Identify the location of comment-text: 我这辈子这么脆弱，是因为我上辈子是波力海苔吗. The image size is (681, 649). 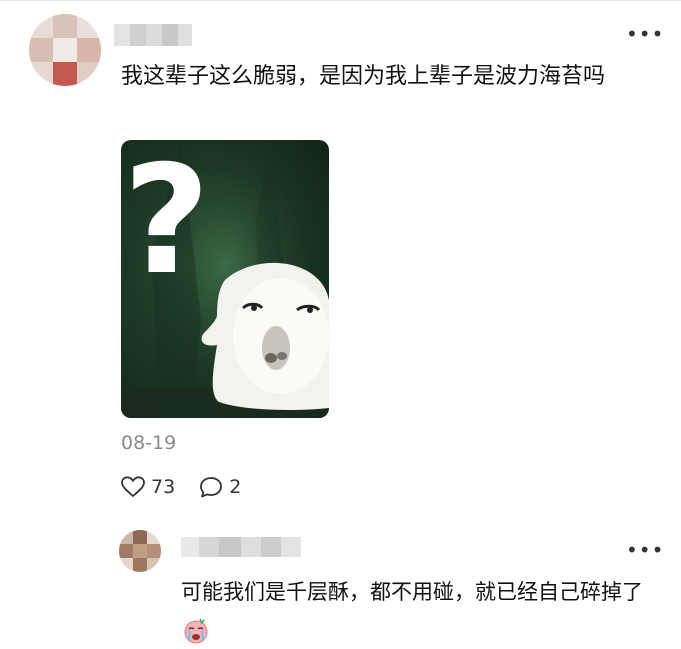
(363, 76).